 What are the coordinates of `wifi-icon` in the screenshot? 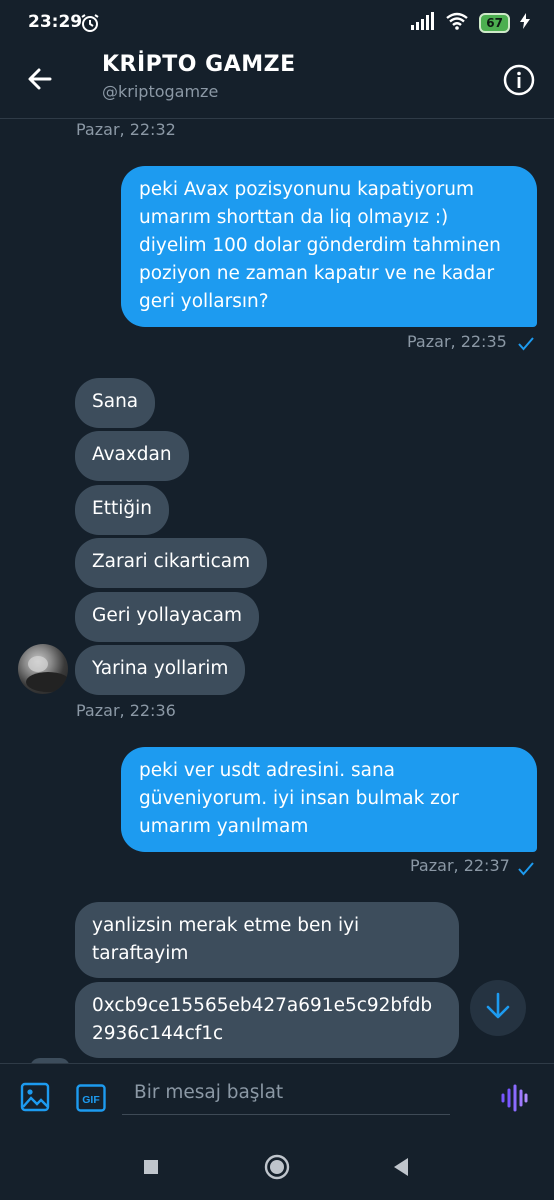 It's located at (457, 23).